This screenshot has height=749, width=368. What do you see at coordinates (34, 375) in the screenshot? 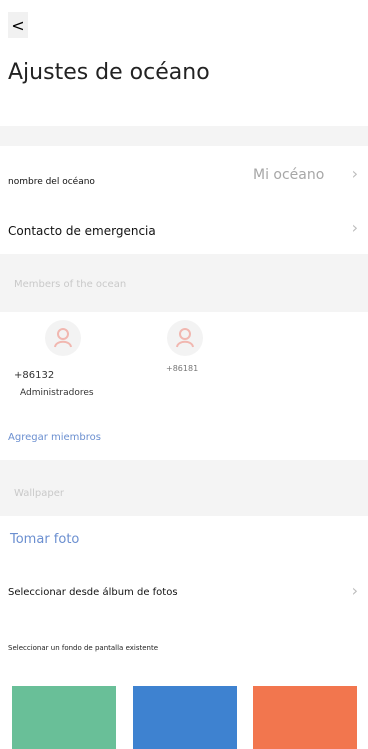
I see `member-phone: +86132` at bounding box center [34, 375].